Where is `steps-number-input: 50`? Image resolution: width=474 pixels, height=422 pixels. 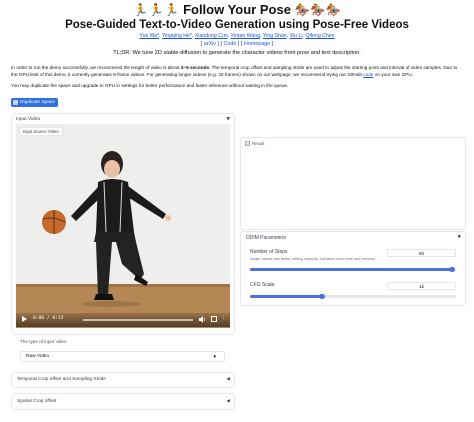 steps-number-input: 50 is located at coordinates (421, 253).